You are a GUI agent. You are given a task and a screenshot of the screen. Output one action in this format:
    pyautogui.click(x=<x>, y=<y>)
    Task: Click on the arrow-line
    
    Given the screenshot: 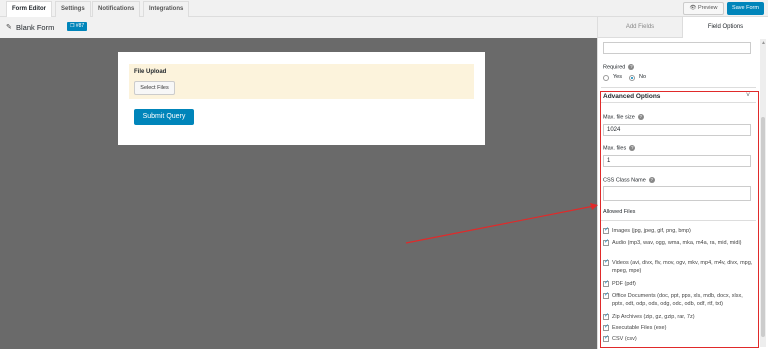 What is the action you would take?
    pyautogui.click(x=500, y=224)
    